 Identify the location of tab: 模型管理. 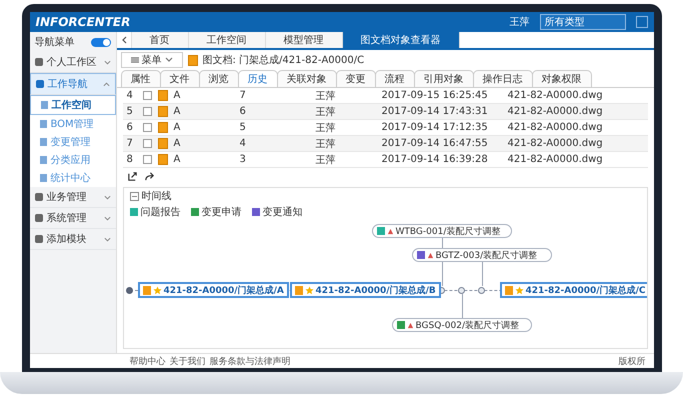
(304, 40).